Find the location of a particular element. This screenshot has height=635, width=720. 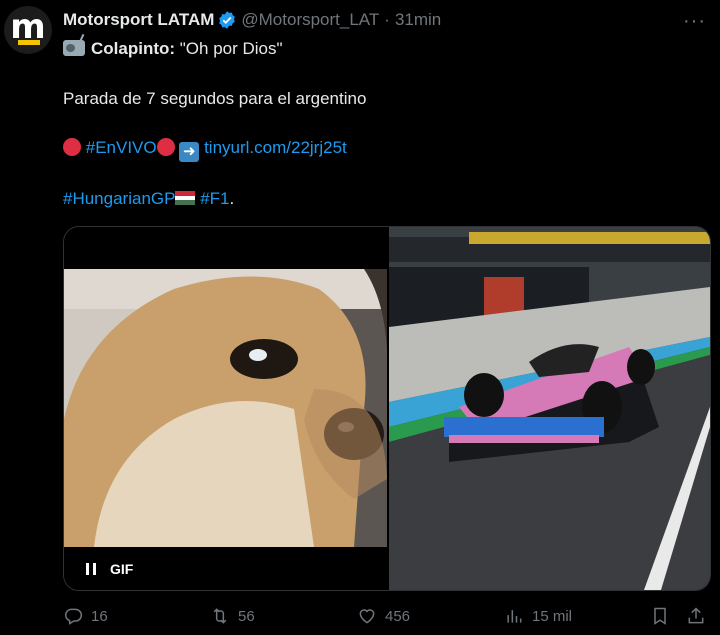

share-button is located at coordinates (696, 616).